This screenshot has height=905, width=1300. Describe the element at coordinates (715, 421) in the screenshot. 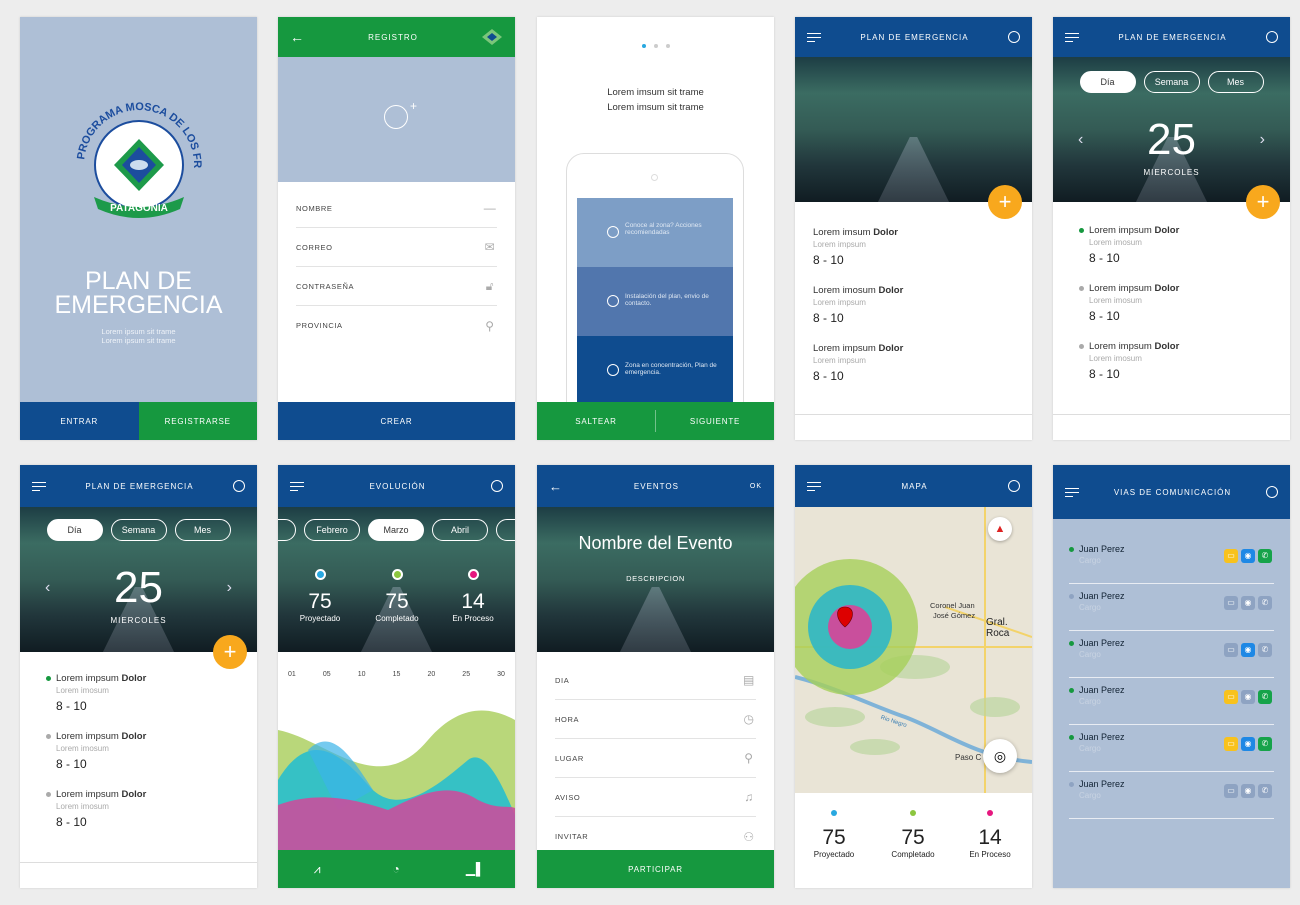

I see `next-button: SIGUIENTE` at that location.